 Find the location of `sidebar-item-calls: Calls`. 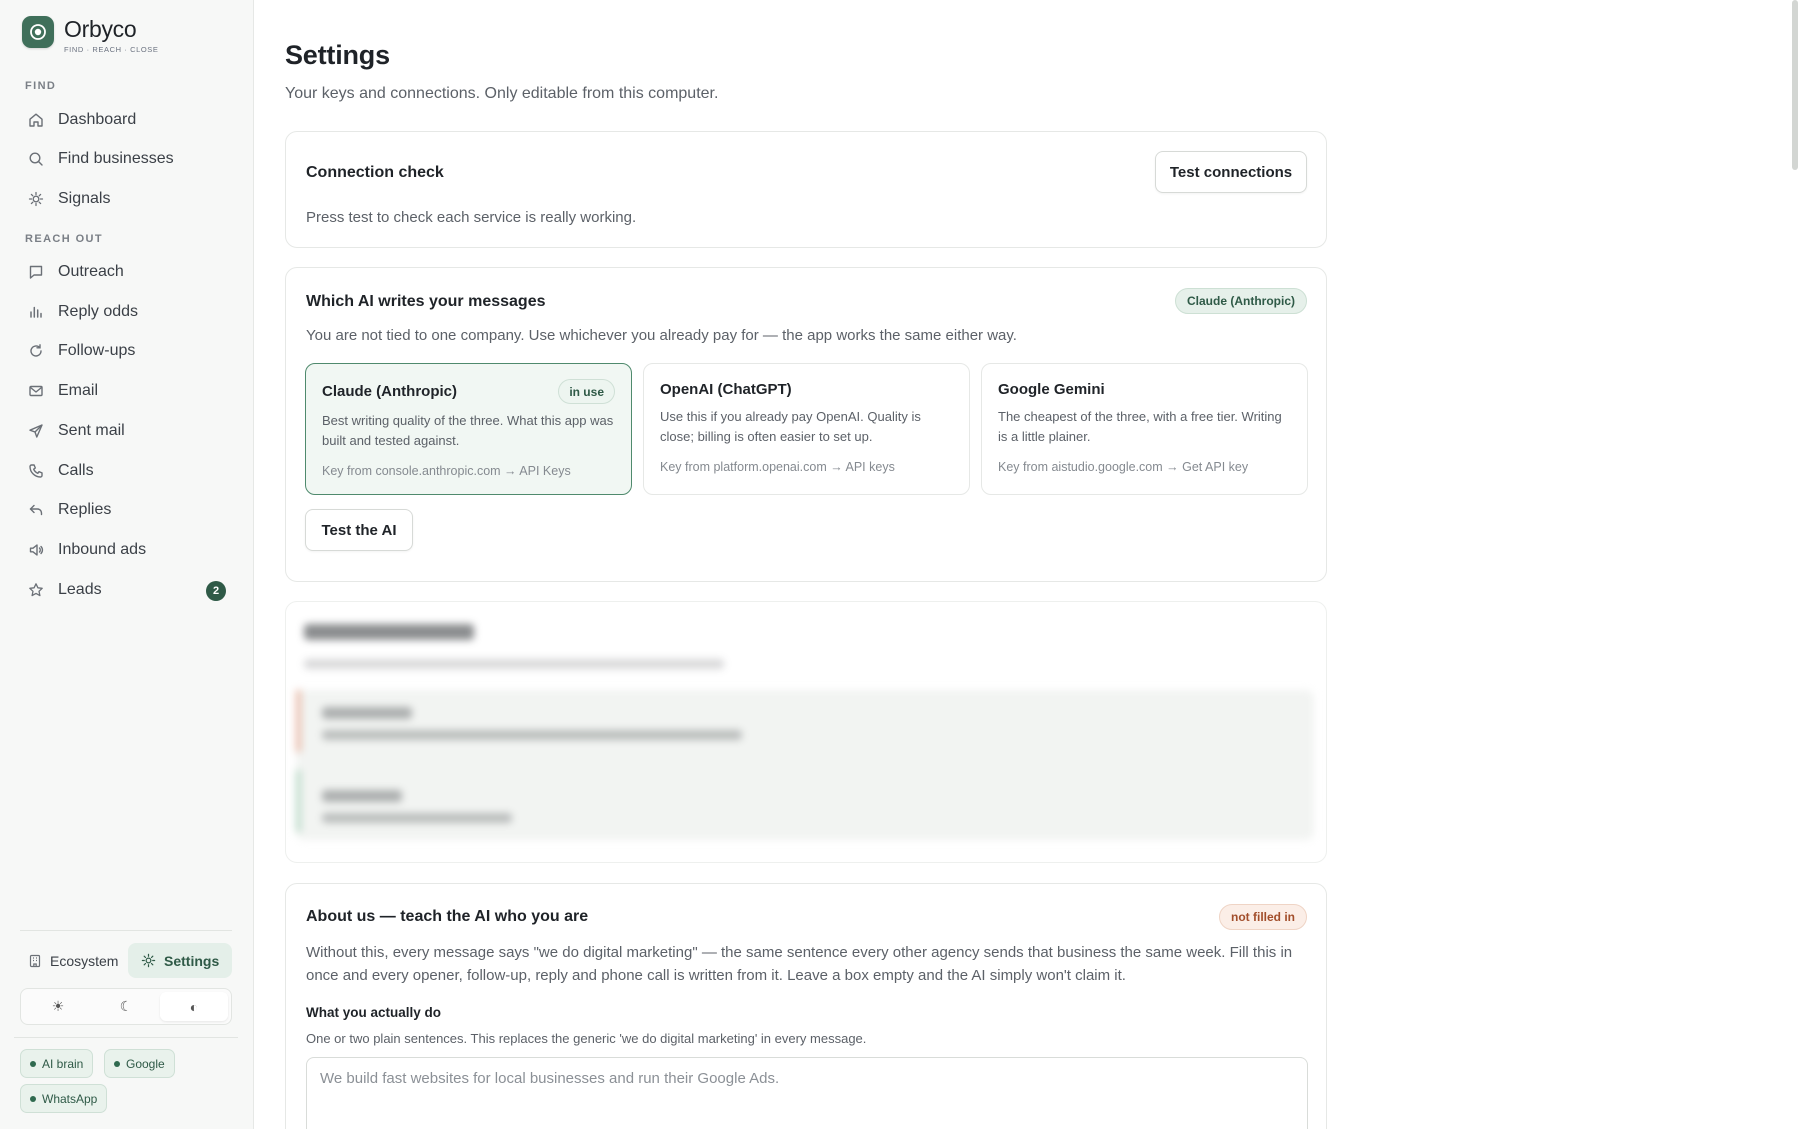

sidebar-item-calls: Calls is located at coordinates (125, 471).